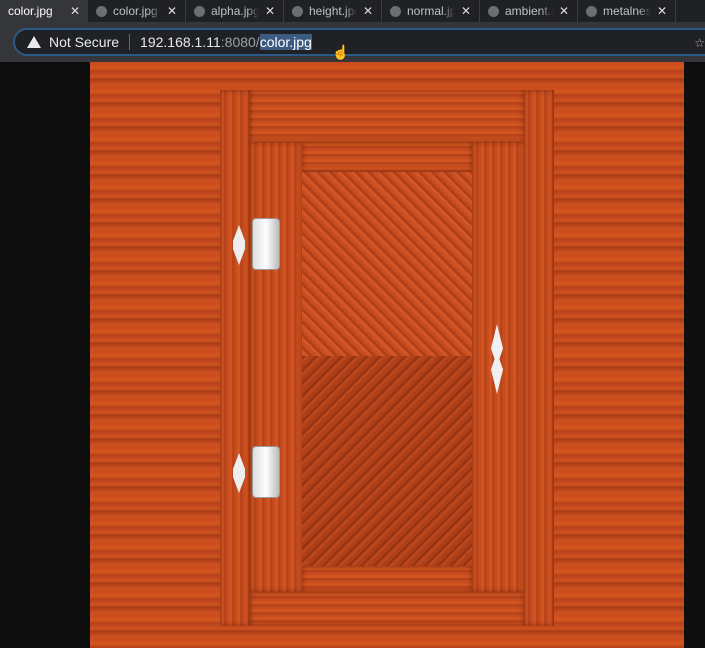 This screenshot has height=648, width=705. I want to click on door-inner-top-frame, so click(387, 157).